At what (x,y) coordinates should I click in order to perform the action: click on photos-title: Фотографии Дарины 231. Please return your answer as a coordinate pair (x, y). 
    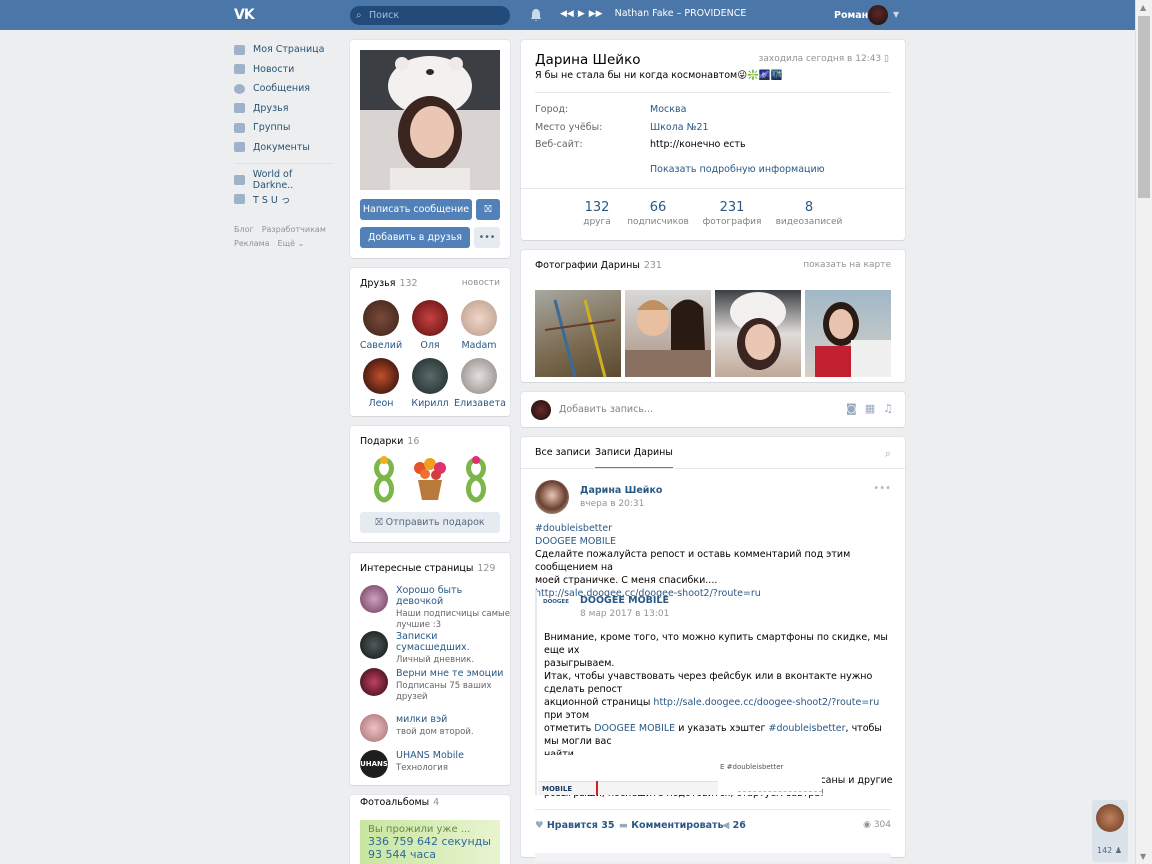
    Looking at the image, I should click on (598, 265).